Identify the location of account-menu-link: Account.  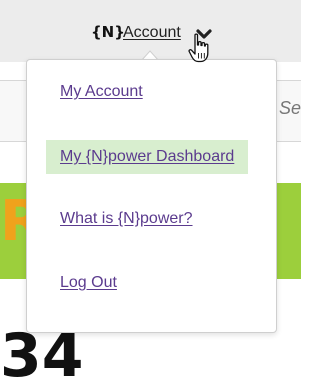
(152, 33).